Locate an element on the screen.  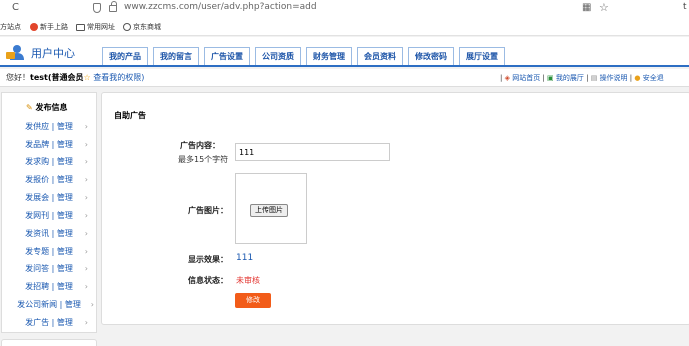
sidebar-item-supply: 发供应 | 管理 › is located at coordinates (49, 127).